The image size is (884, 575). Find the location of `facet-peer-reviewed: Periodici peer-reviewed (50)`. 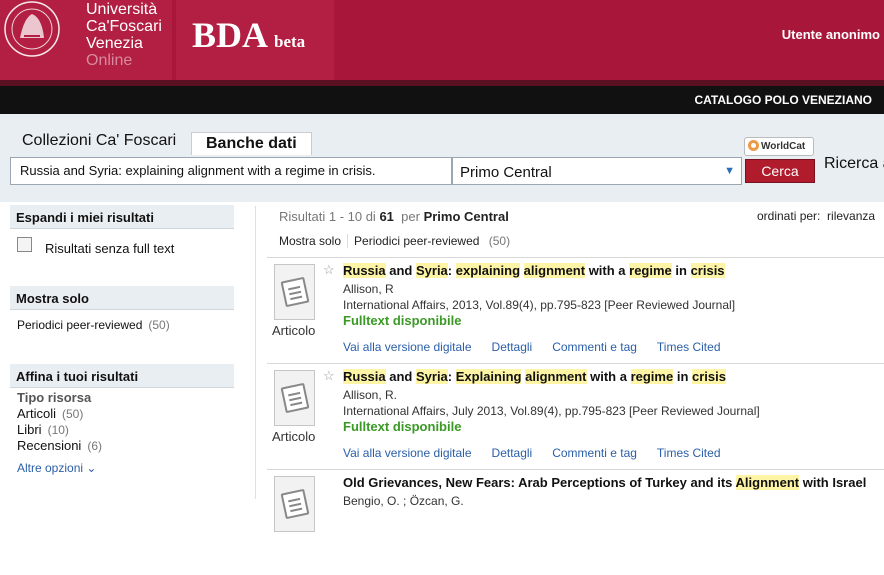

facet-peer-reviewed: Periodici peer-reviewed (50) is located at coordinates (93, 325).